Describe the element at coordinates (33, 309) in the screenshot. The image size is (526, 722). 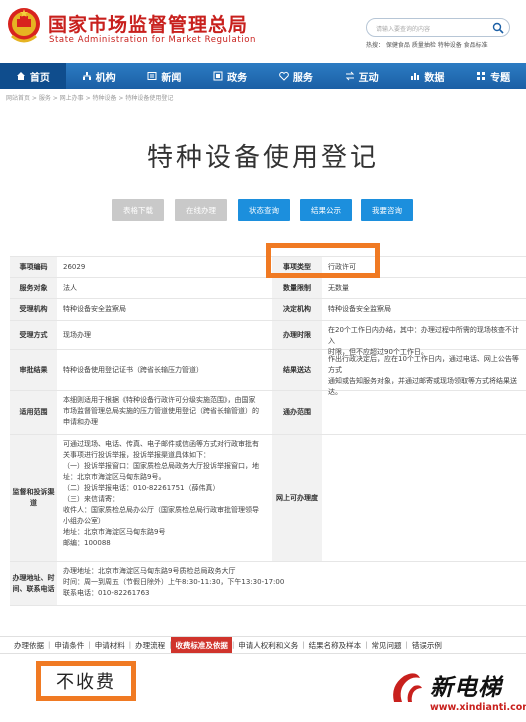
I see `table-label: 受理机构` at that location.